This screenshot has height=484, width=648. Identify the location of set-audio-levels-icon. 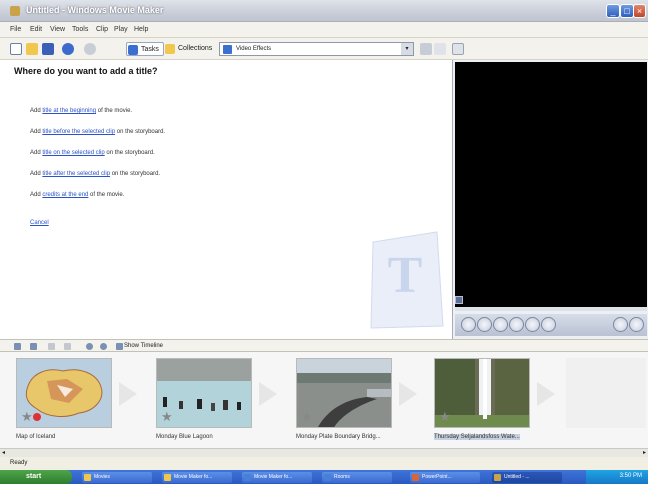
(17, 346).